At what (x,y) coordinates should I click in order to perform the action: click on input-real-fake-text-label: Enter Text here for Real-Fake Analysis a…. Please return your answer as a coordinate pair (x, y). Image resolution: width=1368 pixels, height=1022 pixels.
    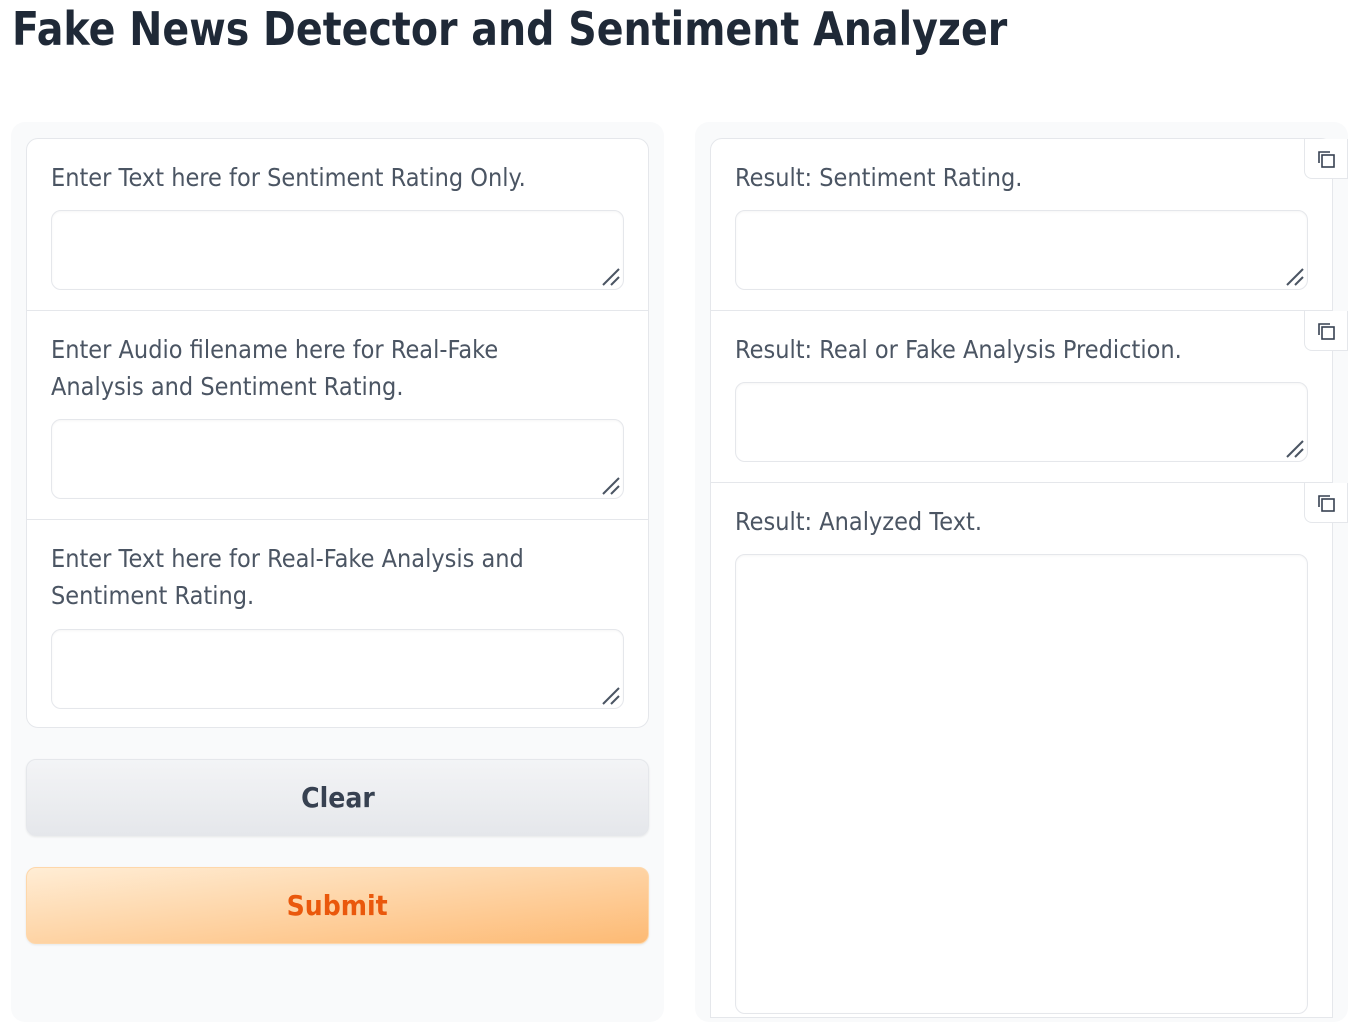
    Looking at the image, I should click on (287, 577).